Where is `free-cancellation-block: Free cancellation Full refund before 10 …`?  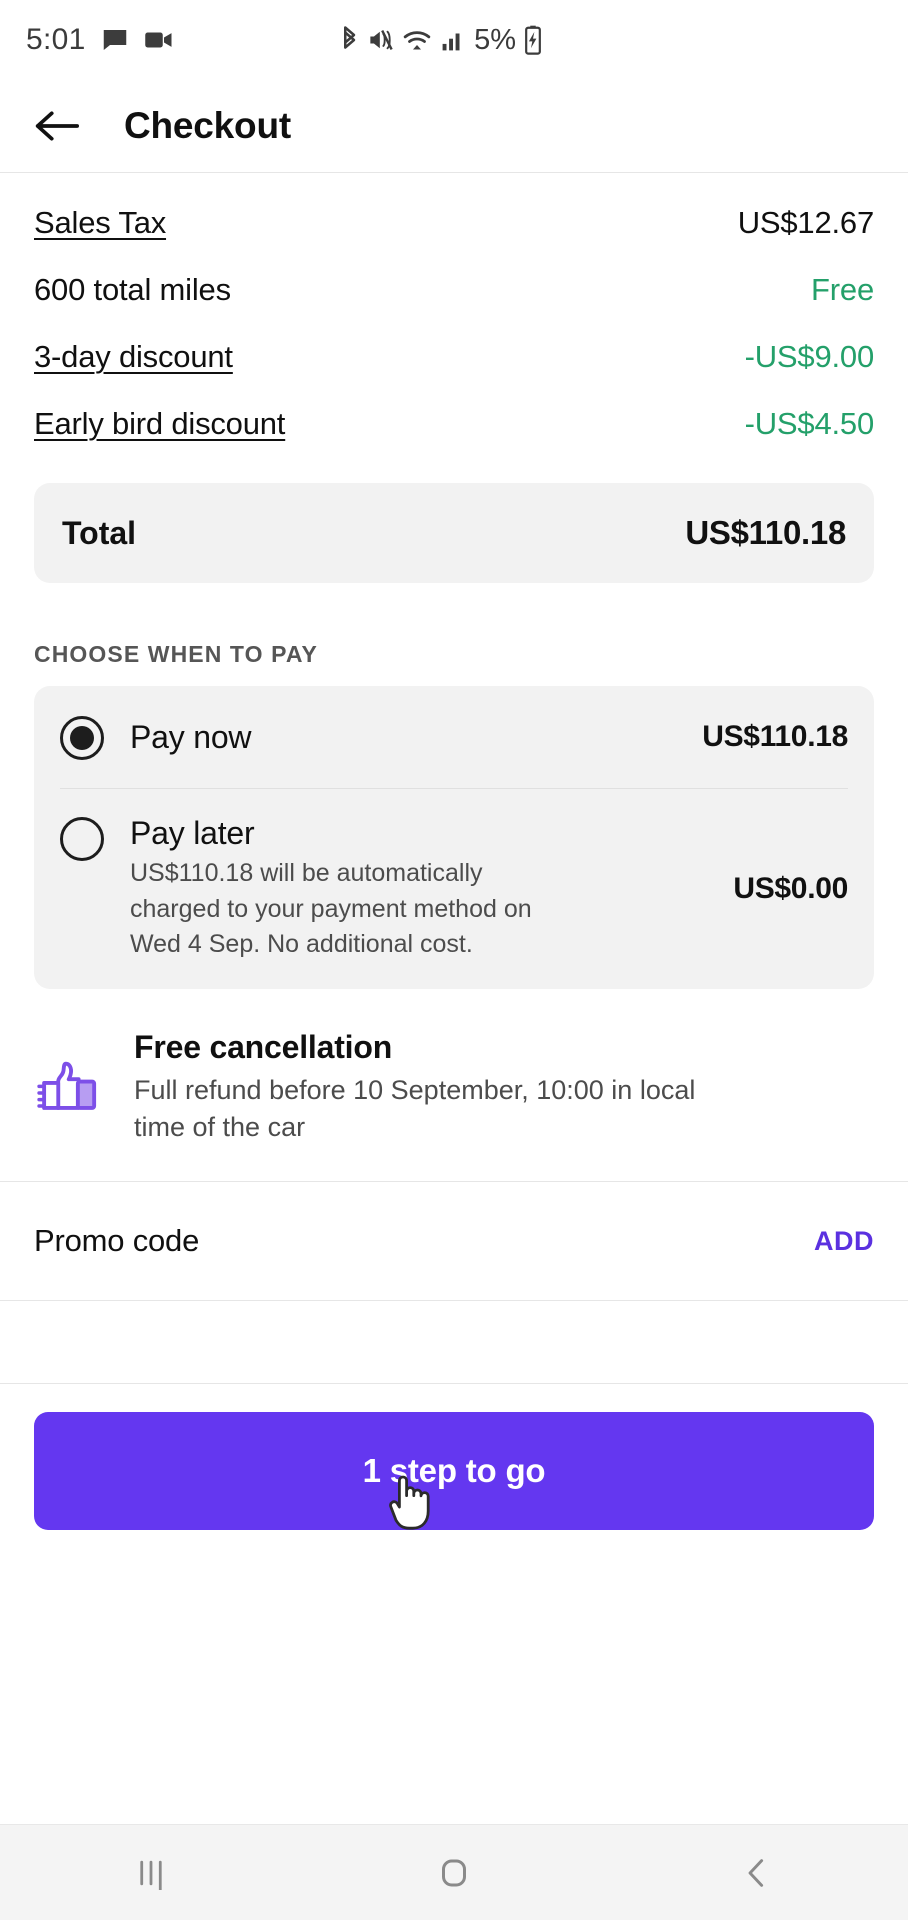
free-cancellation-block: Free cancellation Full refund before 10 … is located at coordinates (454, 1085).